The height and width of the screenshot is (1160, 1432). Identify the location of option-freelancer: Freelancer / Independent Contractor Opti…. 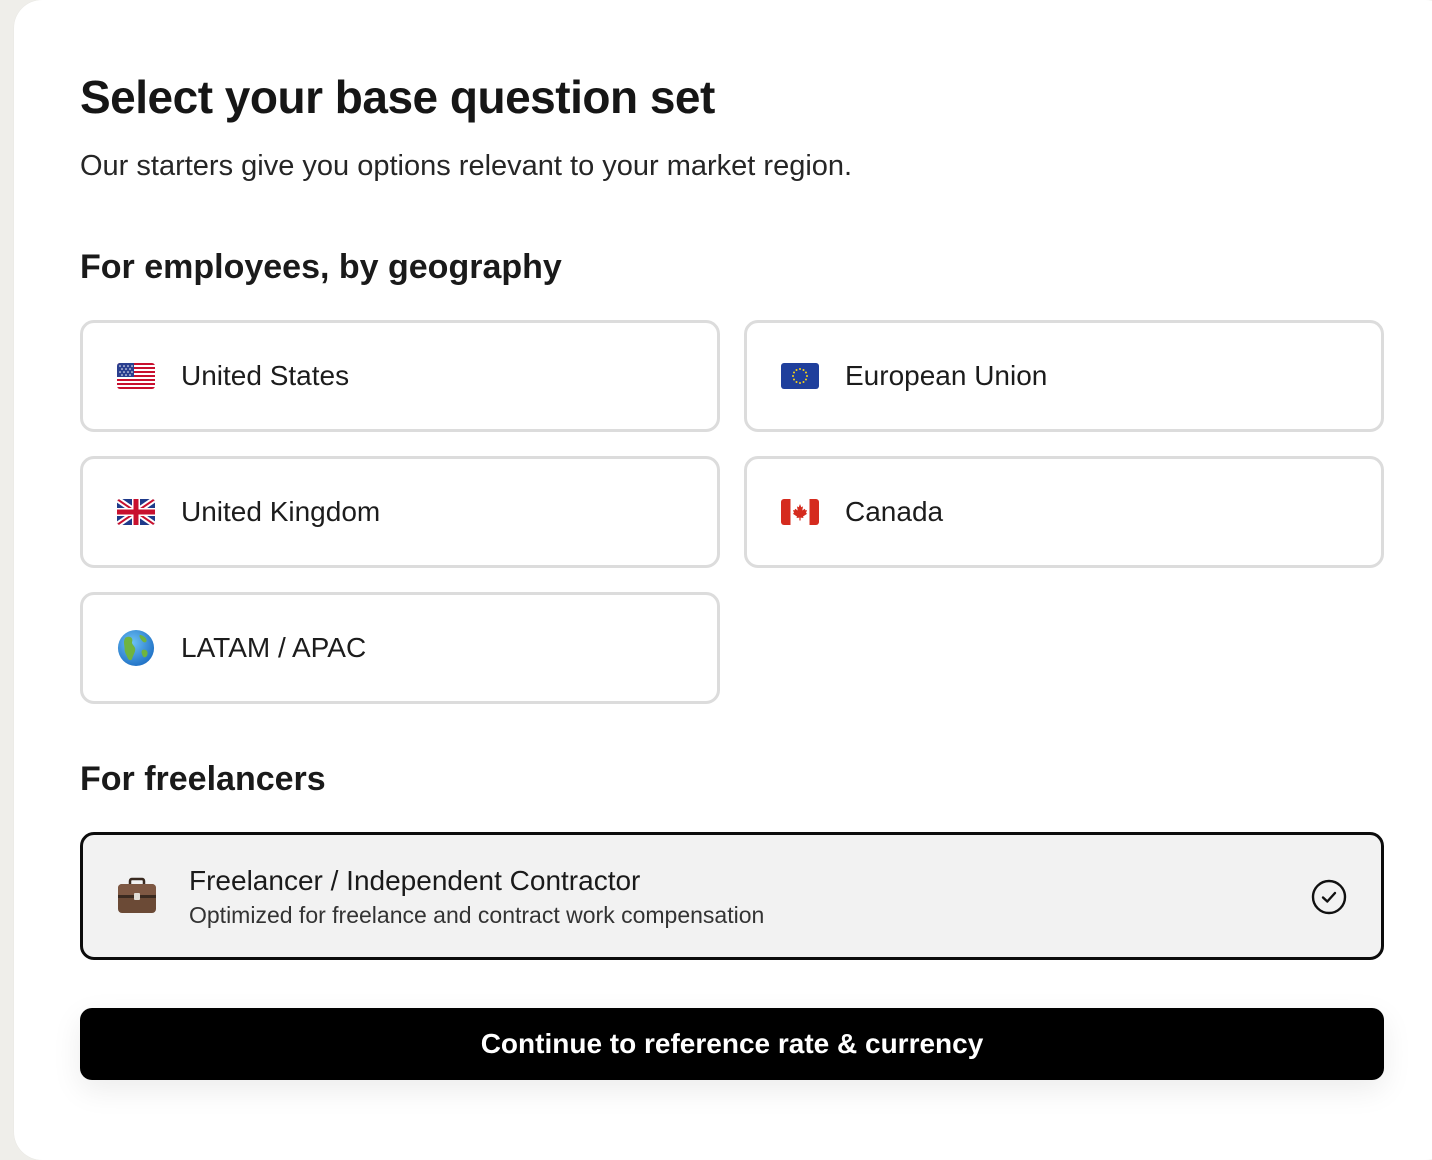
(732, 896).